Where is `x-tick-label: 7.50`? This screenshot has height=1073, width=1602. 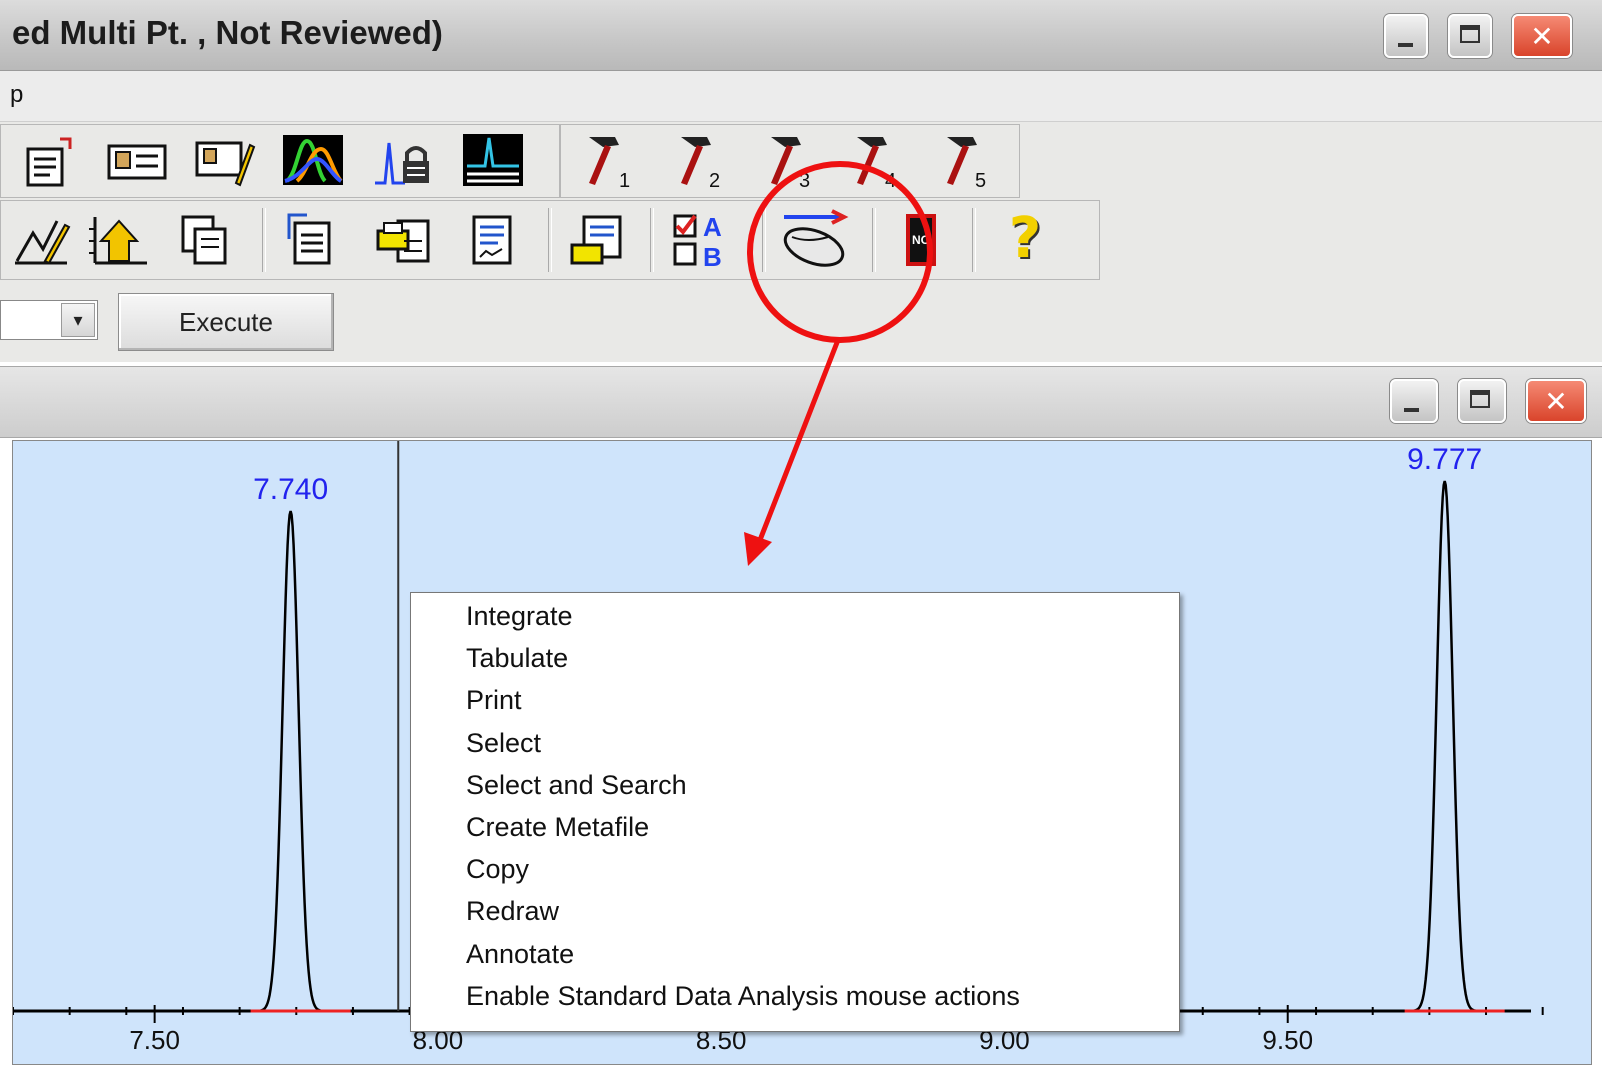
x-tick-label: 7.50 is located at coordinates (154, 1040).